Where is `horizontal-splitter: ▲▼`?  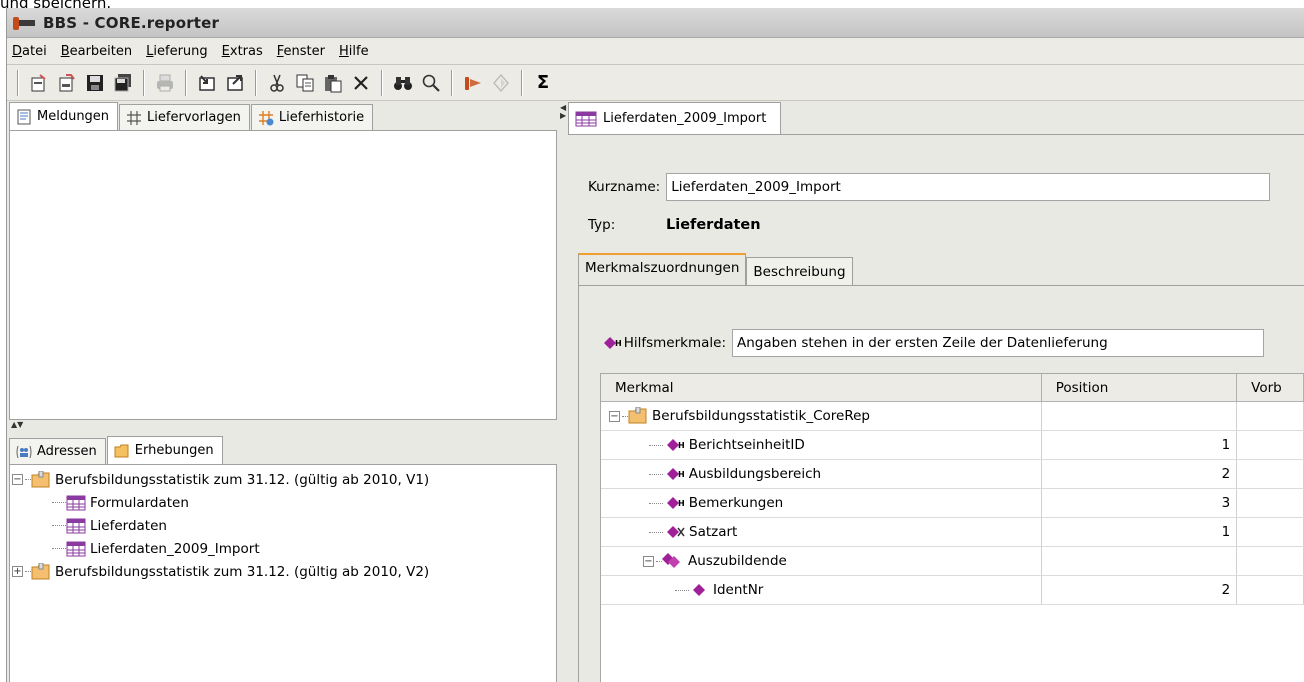
horizontal-splitter: ▲▼ is located at coordinates (282, 427).